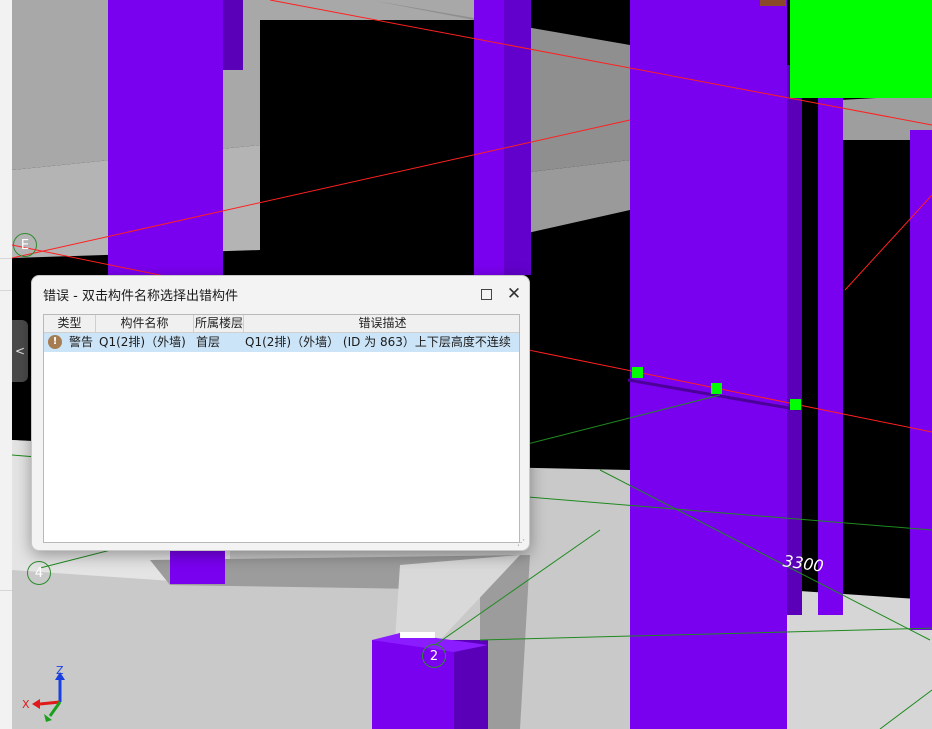  I want to click on axis-marker-2: 2, so click(434, 656).